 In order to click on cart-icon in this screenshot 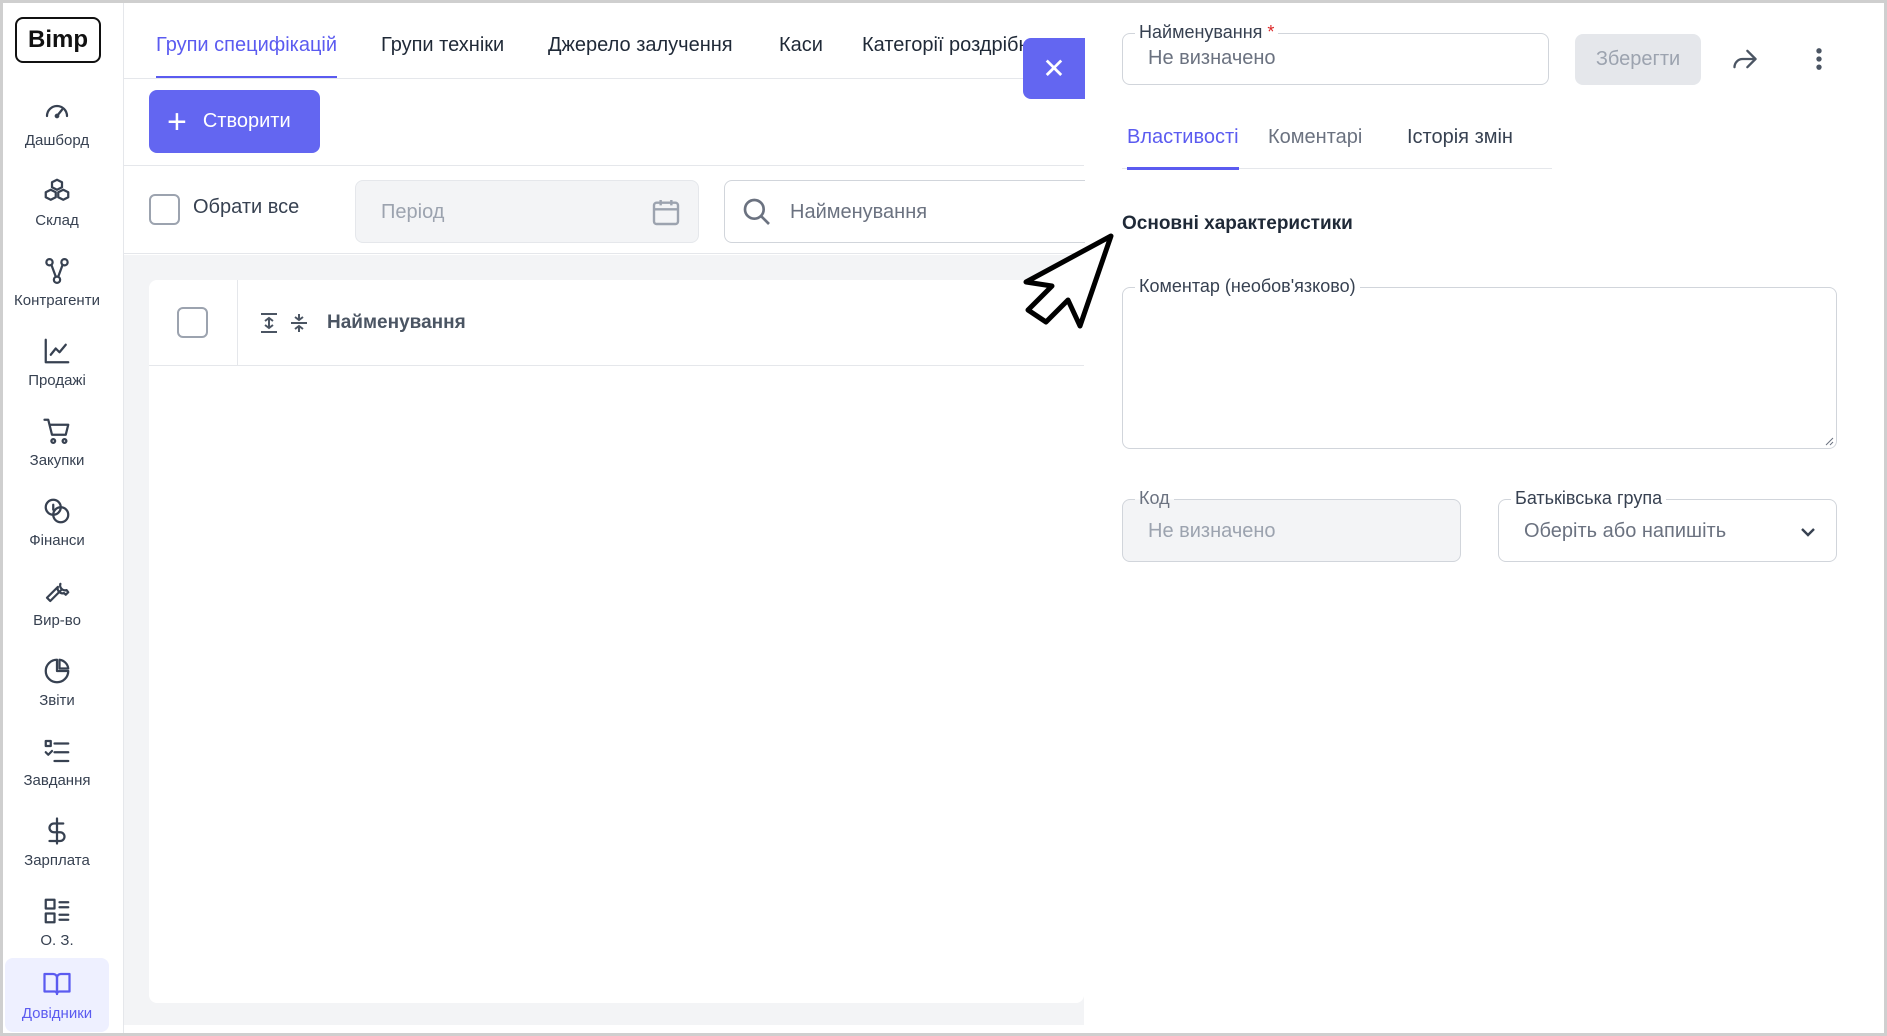, I will do `click(56, 431)`.